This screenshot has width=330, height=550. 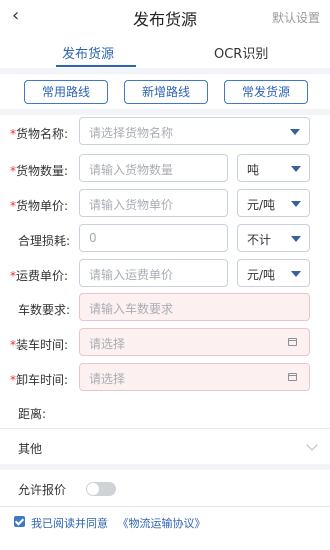 What do you see at coordinates (162, 523) in the screenshot?
I see `agreement-link: 《物流运输协议》` at bounding box center [162, 523].